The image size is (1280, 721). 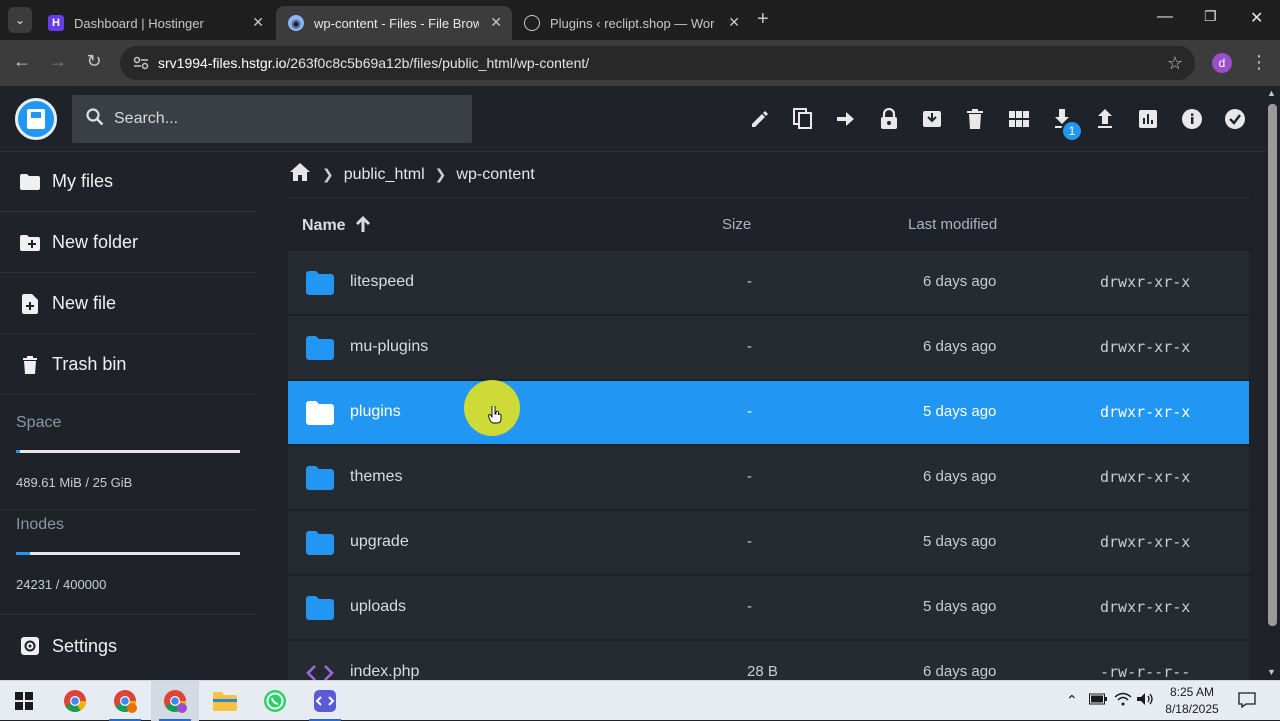 What do you see at coordinates (975, 119) in the screenshot?
I see `delete-trash-icon` at bounding box center [975, 119].